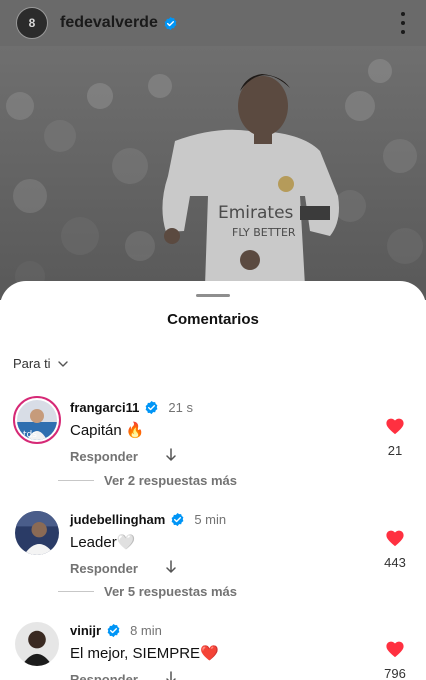  I want to click on comment-text: Leader🤍, so click(103, 542).